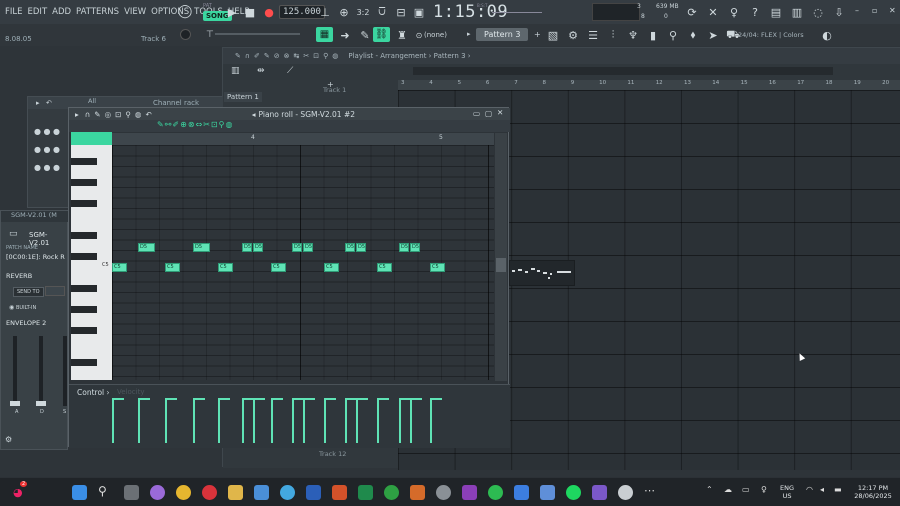 The width and height of the screenshot is (900, 506). What do you see at coordinates (185, 34) in the screenshot?
I see `master-volume-knob` at bounding box center [185, 34].